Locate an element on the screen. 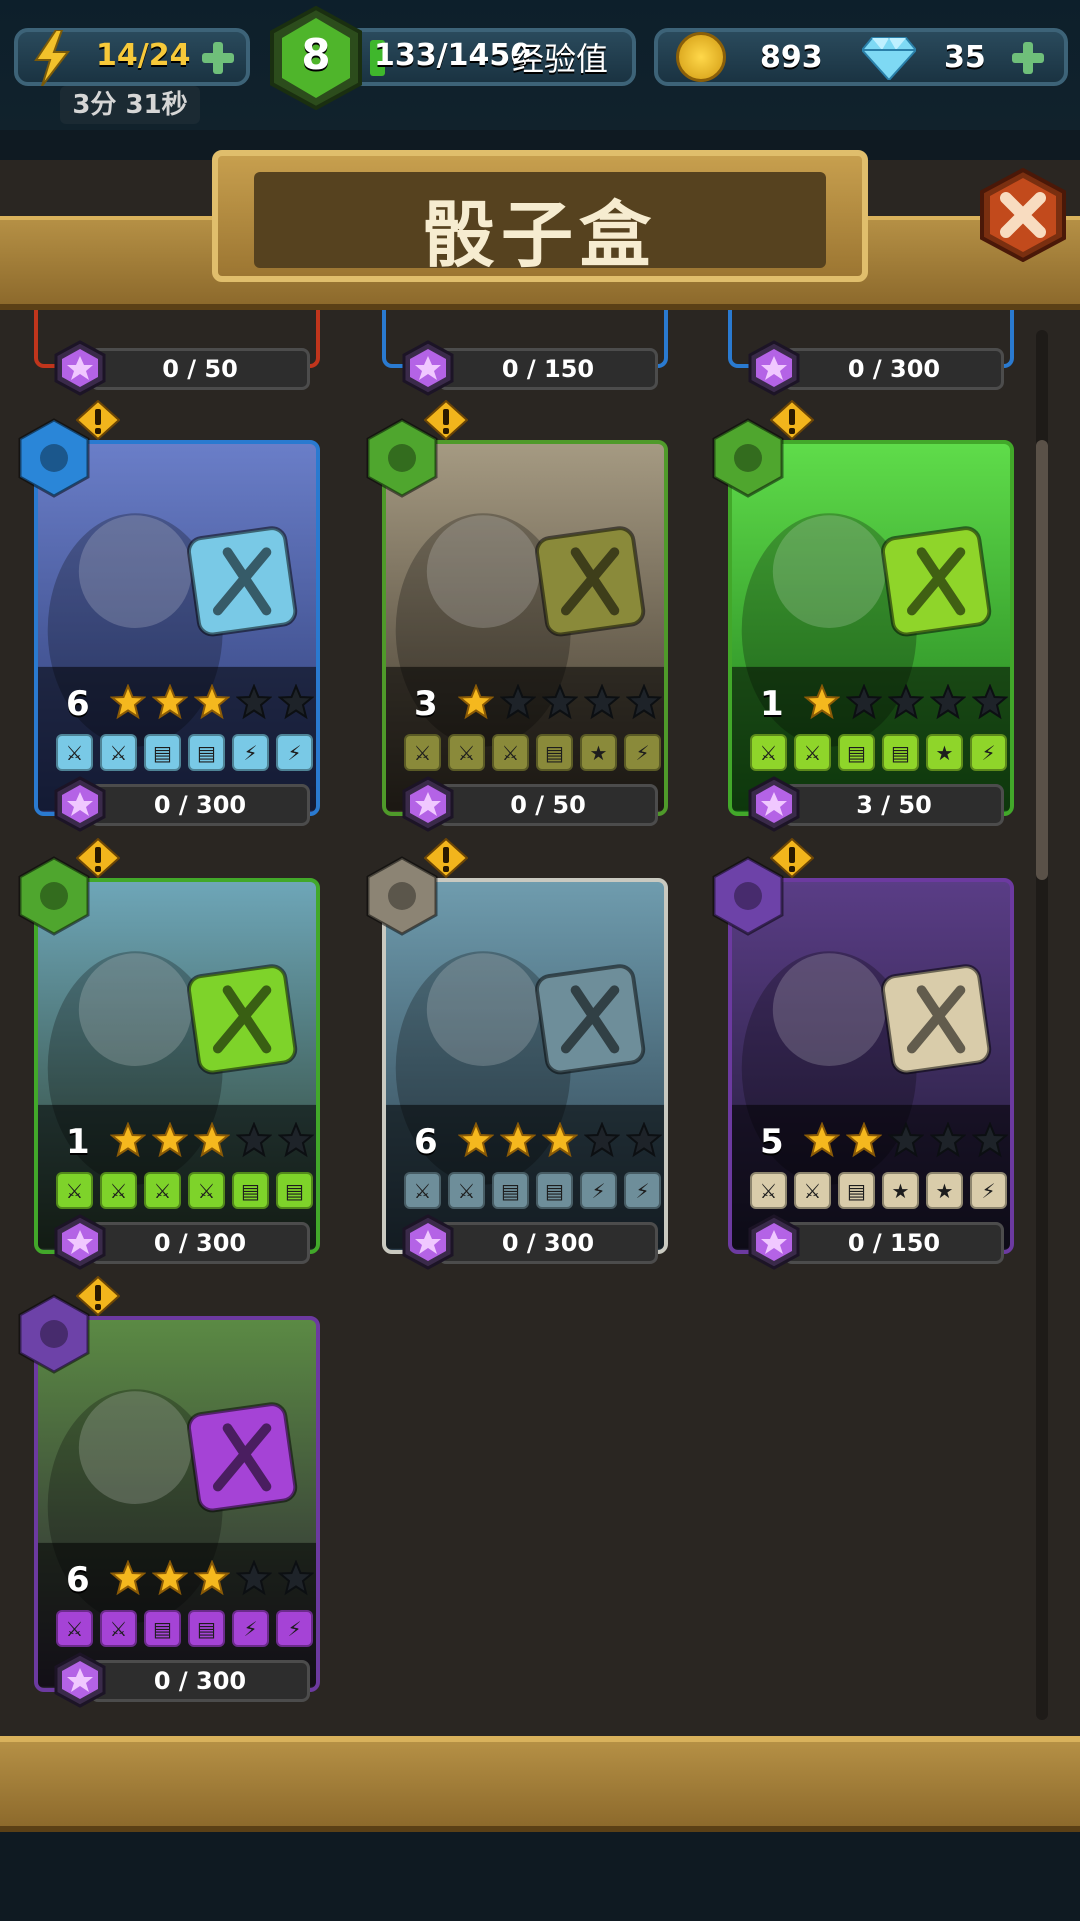 The width and height of the screenshot is (1080, 1921). card-progress: 0 / 150 is located at coordinates (894, 1243).